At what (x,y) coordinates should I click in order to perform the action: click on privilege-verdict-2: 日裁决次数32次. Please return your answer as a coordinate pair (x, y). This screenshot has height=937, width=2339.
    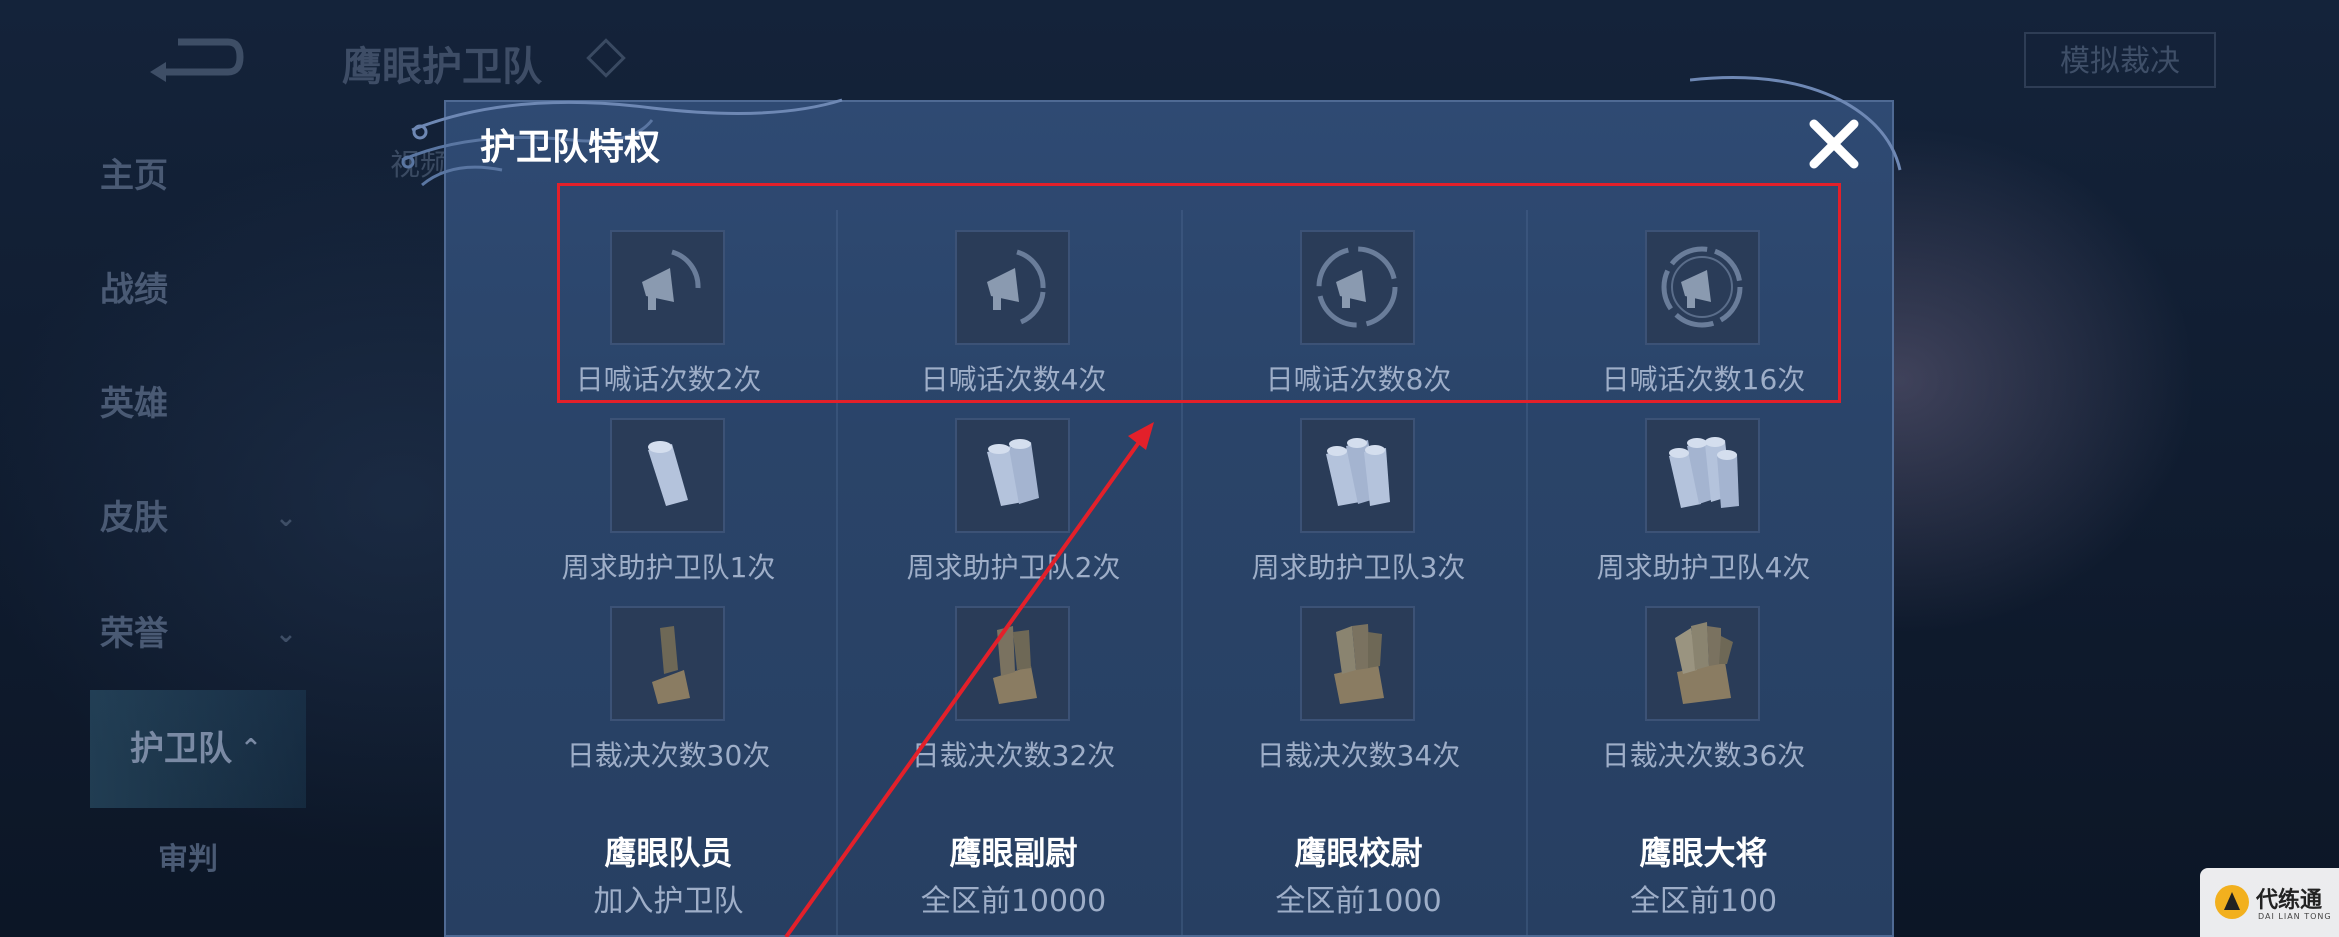
    Looking at the image, I should click on (1013, 689).